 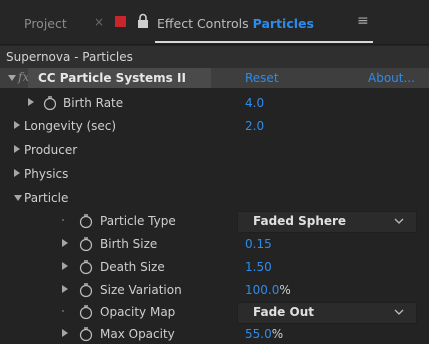 I want to click on active-tab-indicator, so click(x=264, y=42).